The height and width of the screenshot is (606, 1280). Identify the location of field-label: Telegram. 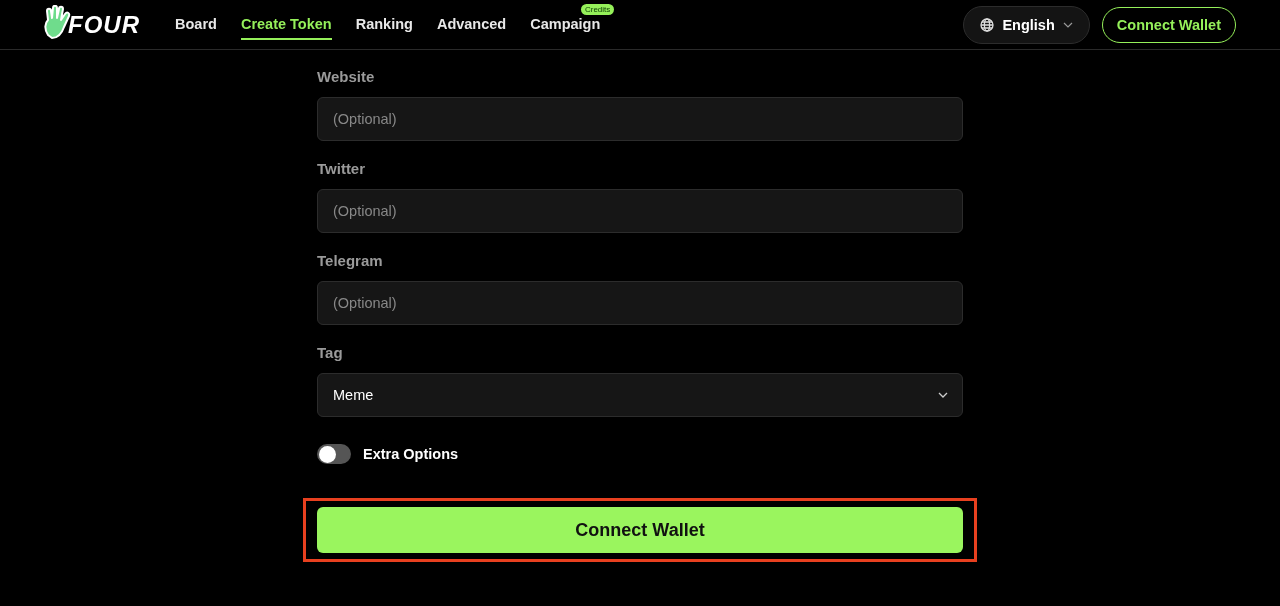
(350, 260).